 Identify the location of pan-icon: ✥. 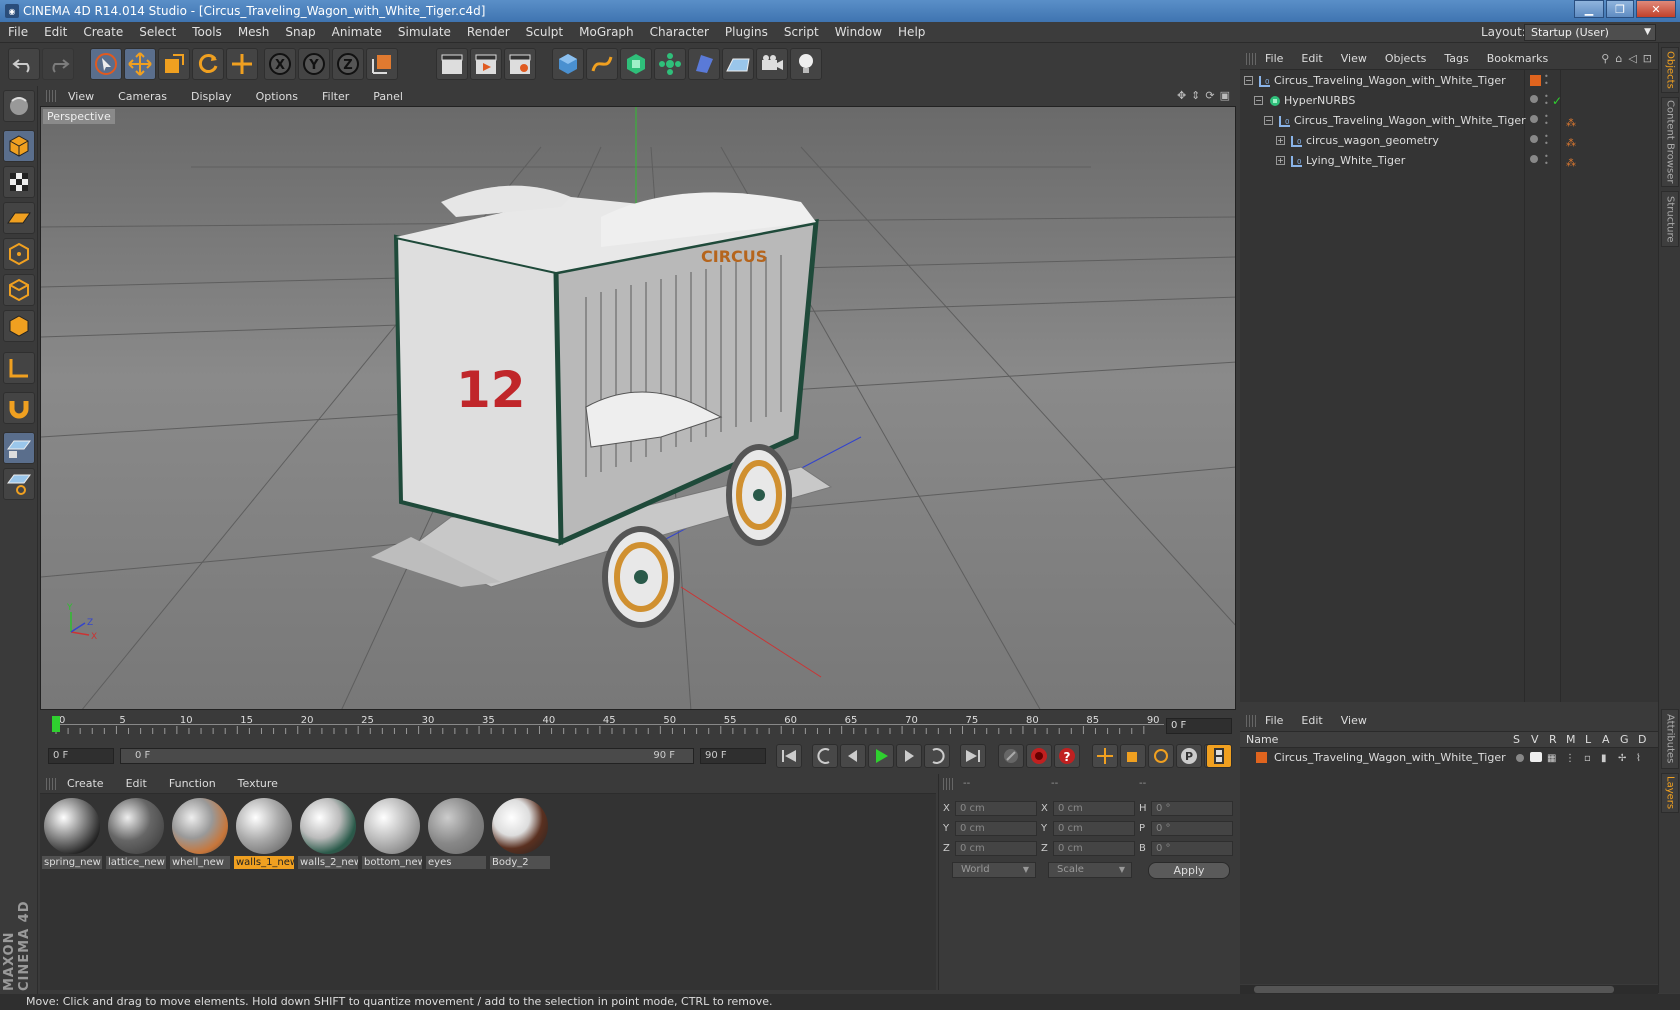
(1181, 95).